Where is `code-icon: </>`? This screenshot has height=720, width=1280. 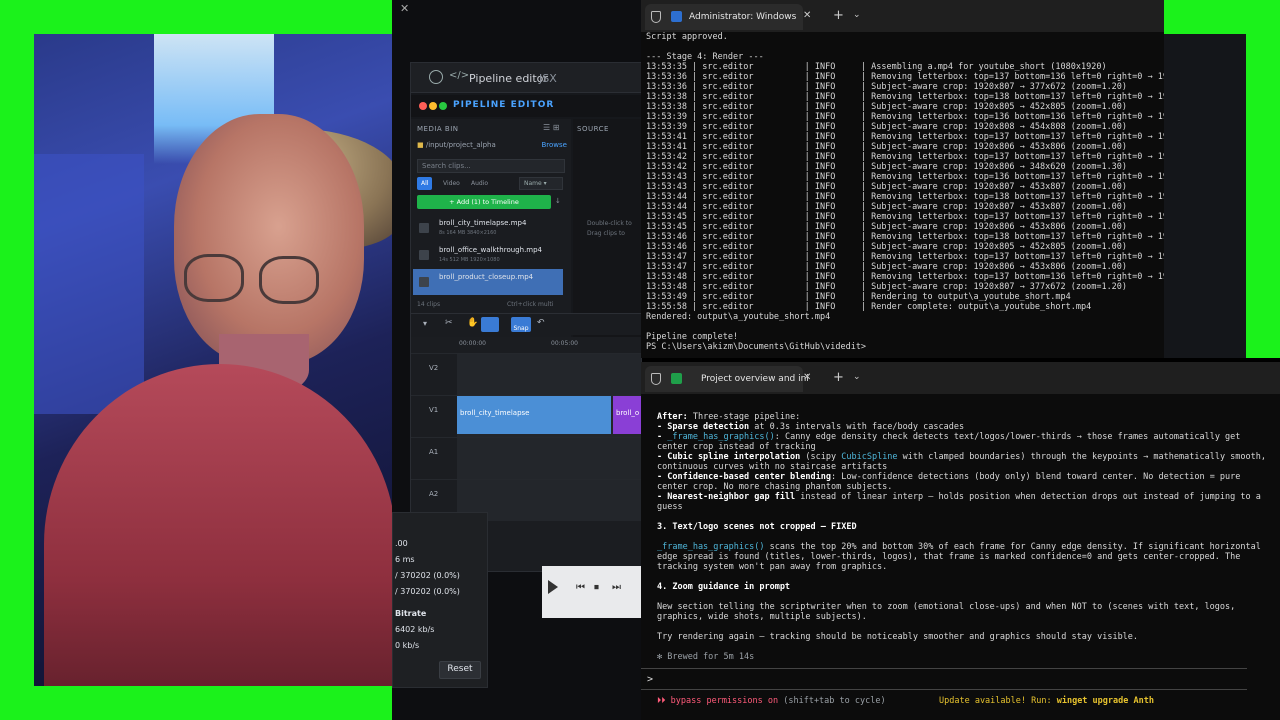
code-icon: </> is located at coordinates (459, 75).